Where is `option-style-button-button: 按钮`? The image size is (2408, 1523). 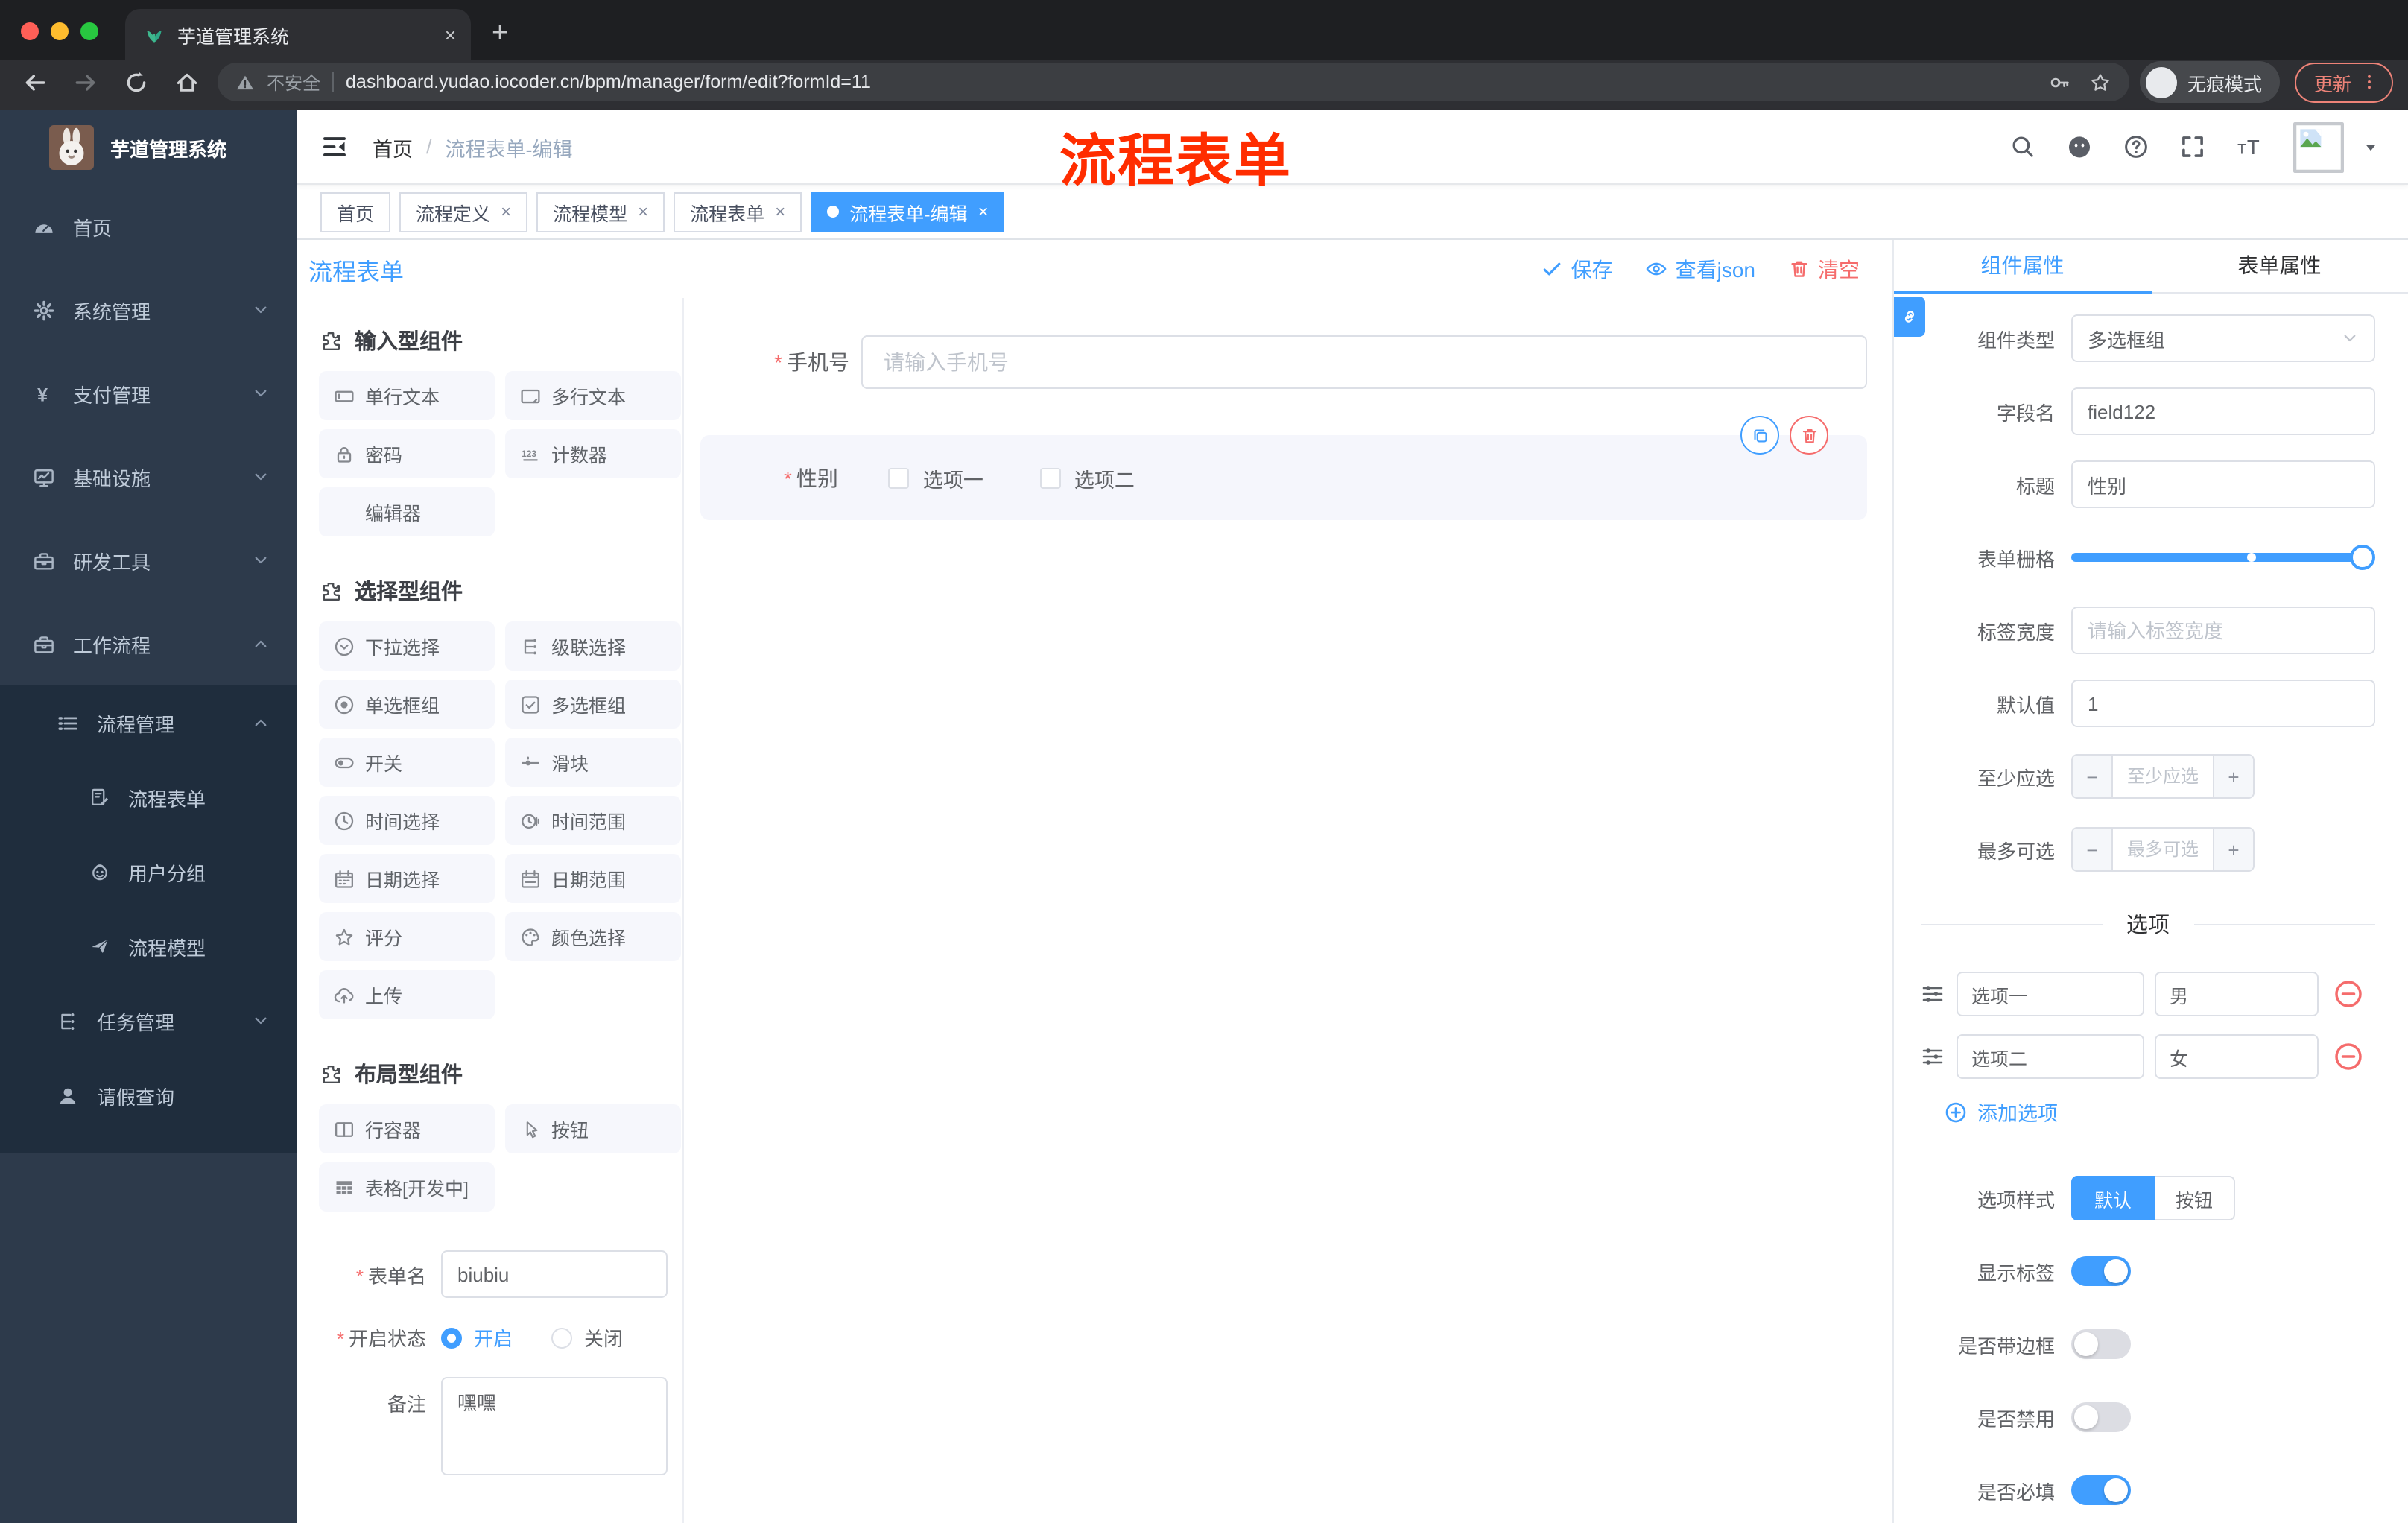
option-style-button-button: 按钮 is located at coordinates (2195, 1198).